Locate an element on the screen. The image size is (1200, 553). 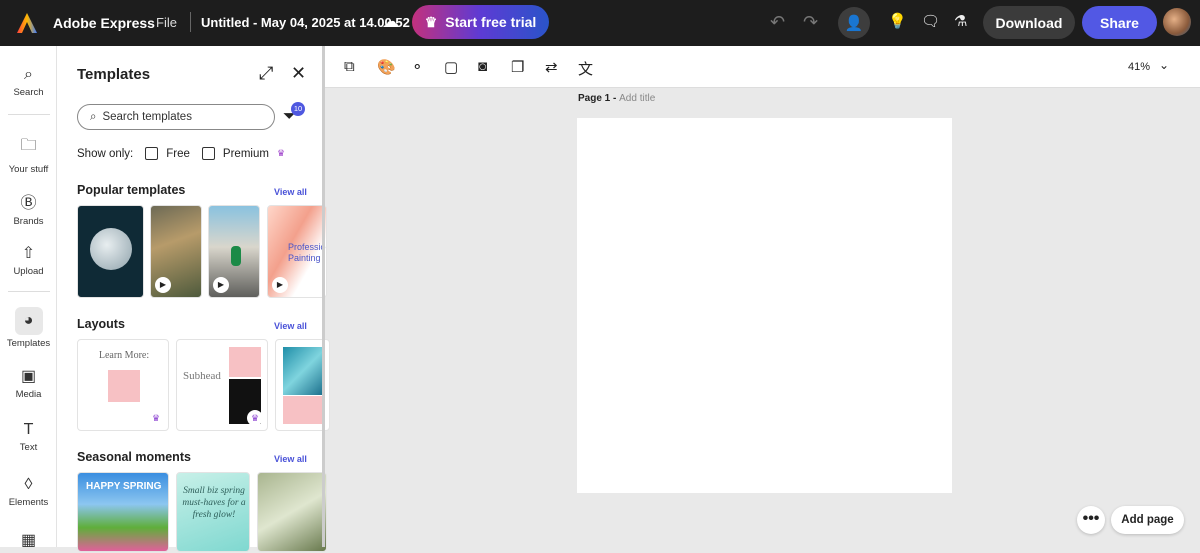
rail-label: Text is located at coordinates (28, 447).